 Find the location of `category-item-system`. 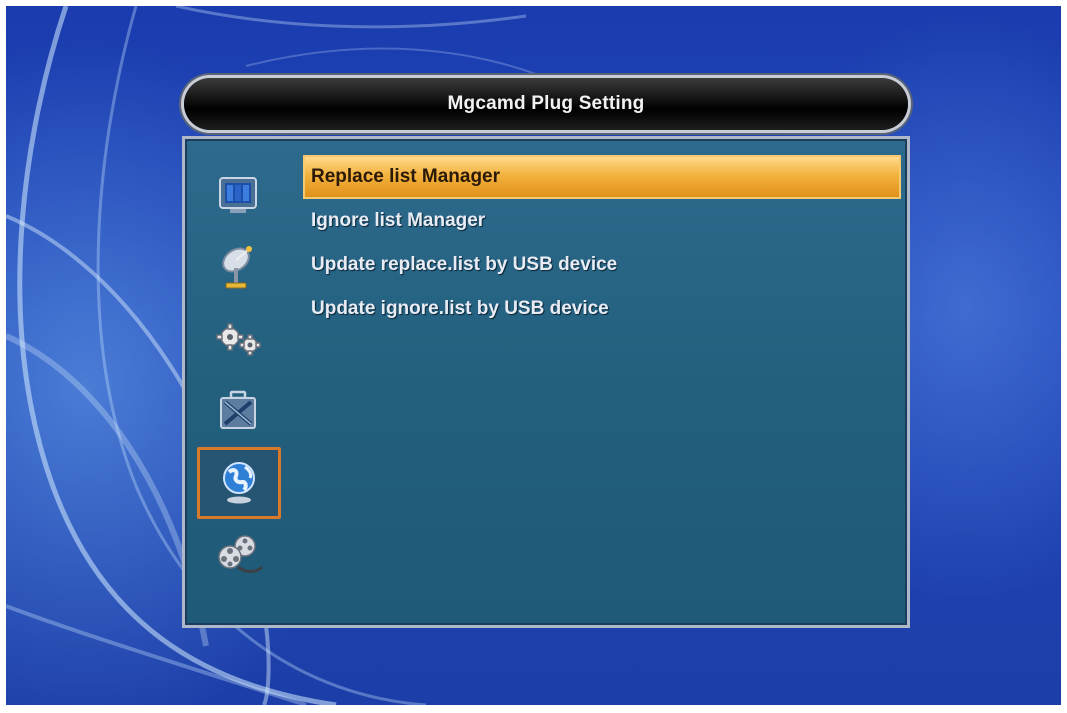

category-item-system is located at coordinates (239, 339).